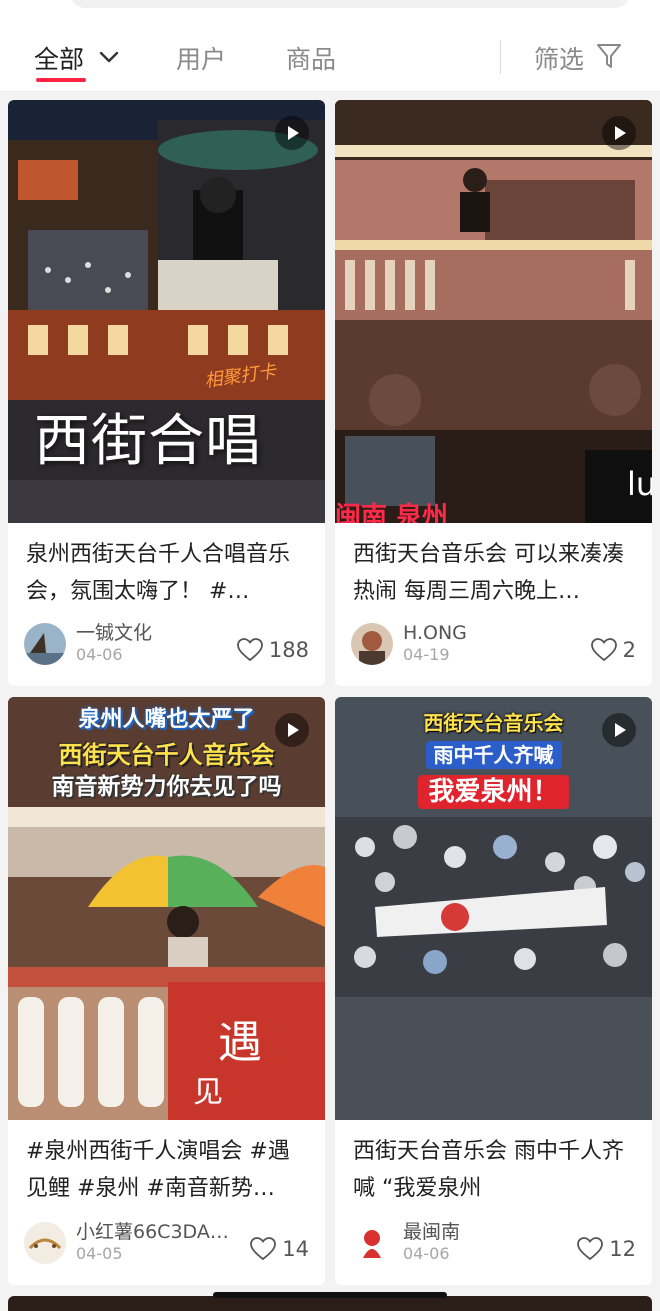 Image resolution: width=660 pixels, height=1311 pixels. What do you see at coordinates (493, 790) in the screenshot?
I see `overlay-line-3: 我爱泉州！` at bounding box center [493, 790].